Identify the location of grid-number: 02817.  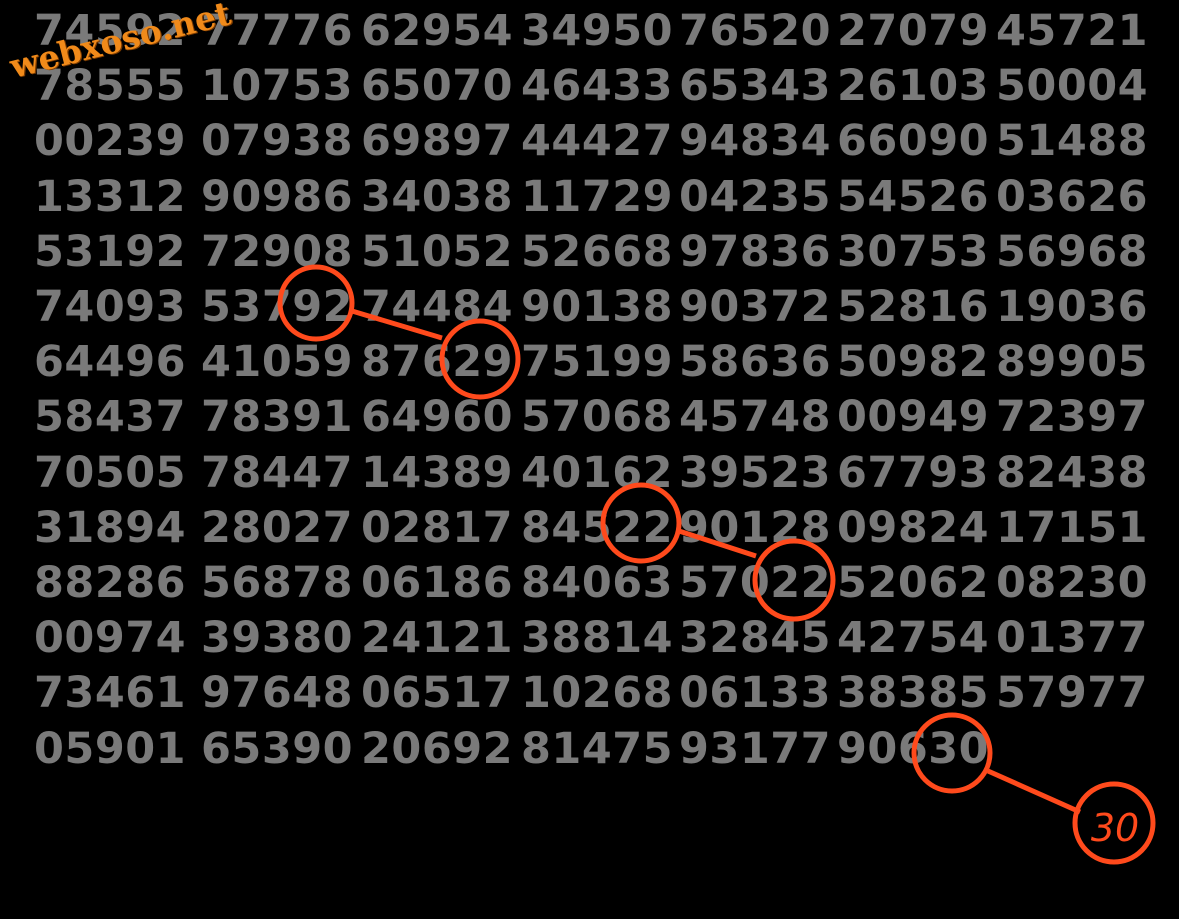
(437, 527).